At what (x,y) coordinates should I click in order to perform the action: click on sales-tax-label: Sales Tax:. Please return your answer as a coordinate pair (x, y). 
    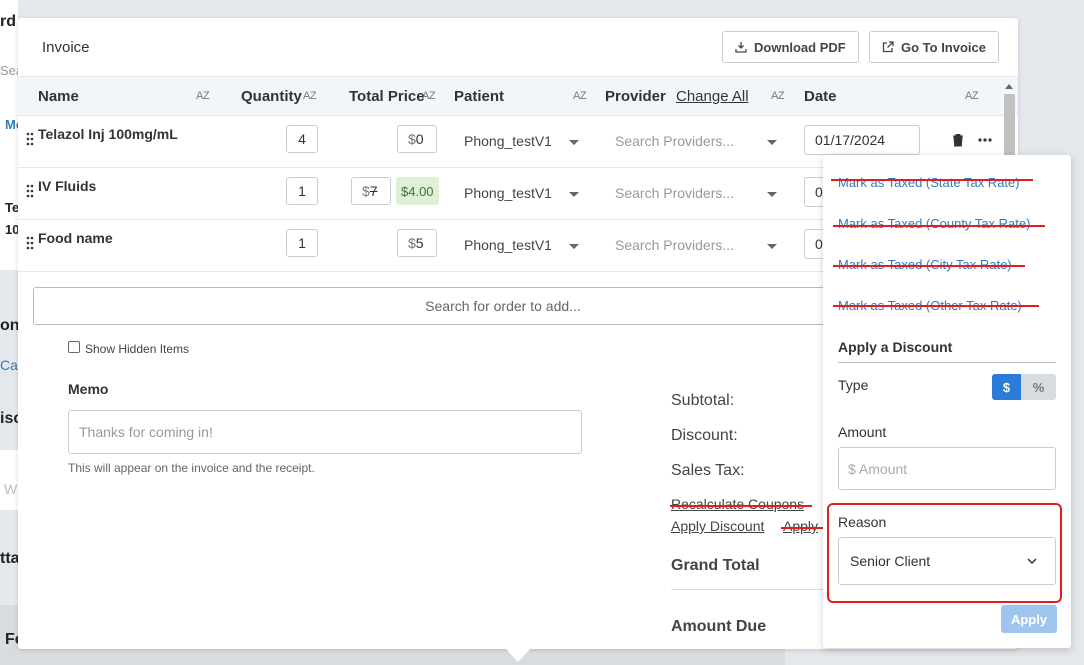
    Looking at the image, I should click on (708, 470).